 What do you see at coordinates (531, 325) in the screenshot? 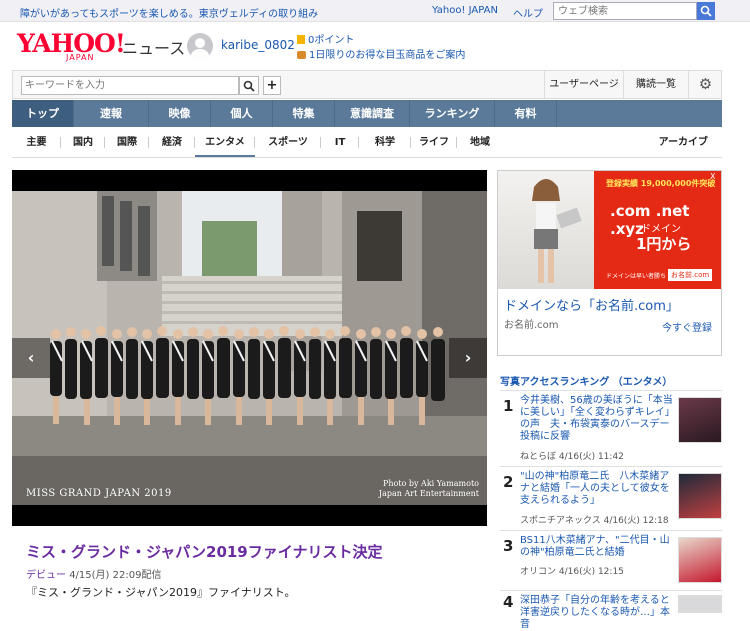
I see `ad-url: お名前.com` at bounding box center [531, 325].